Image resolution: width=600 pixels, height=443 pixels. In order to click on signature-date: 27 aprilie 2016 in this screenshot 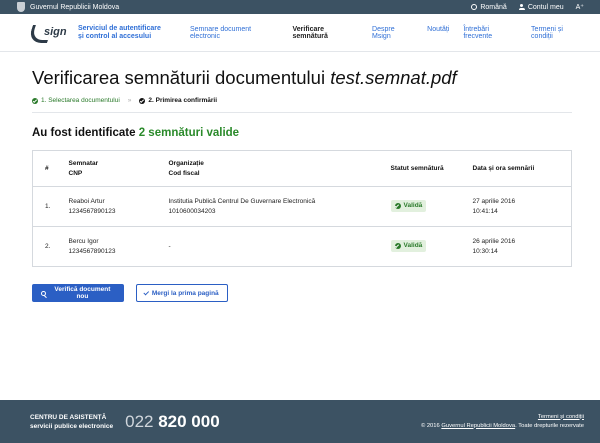, I will do `click(494, 201)`.